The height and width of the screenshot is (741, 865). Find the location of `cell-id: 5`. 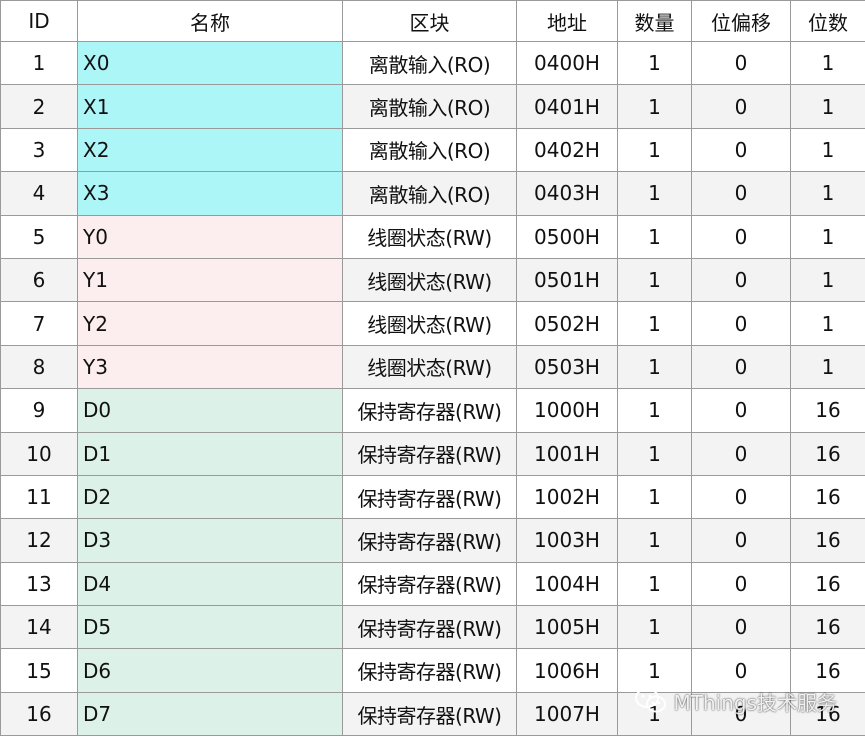

cell-id: 5 is located at coordinates (39, 236).